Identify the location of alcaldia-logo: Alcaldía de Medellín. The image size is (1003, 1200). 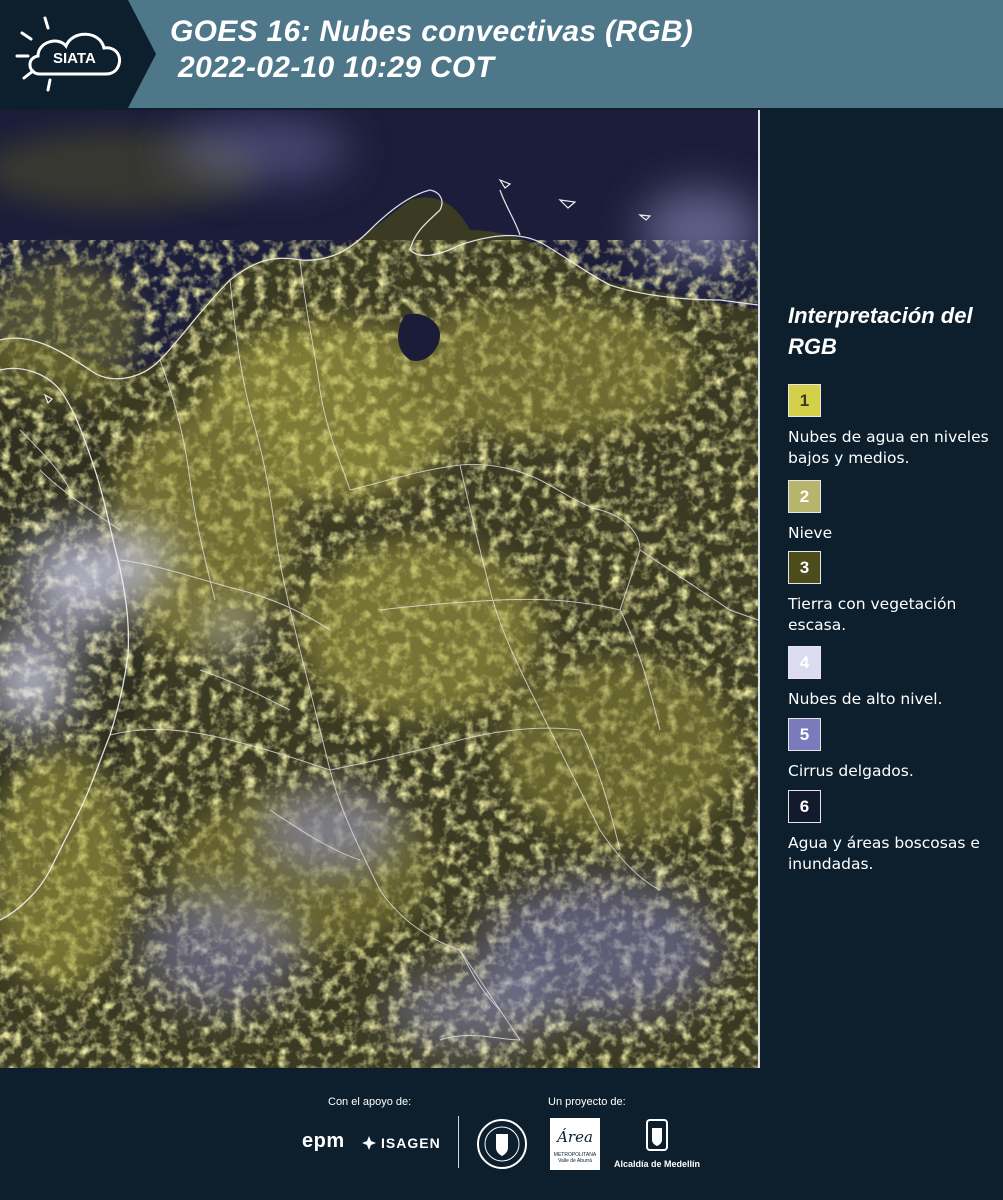
(657, 1143).